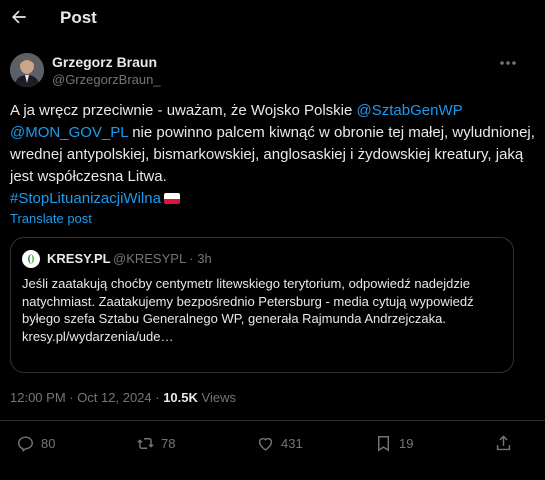 The height and width of the screenshot is (480, 545). I want to click on more-dots-icon, so click(508, 63).